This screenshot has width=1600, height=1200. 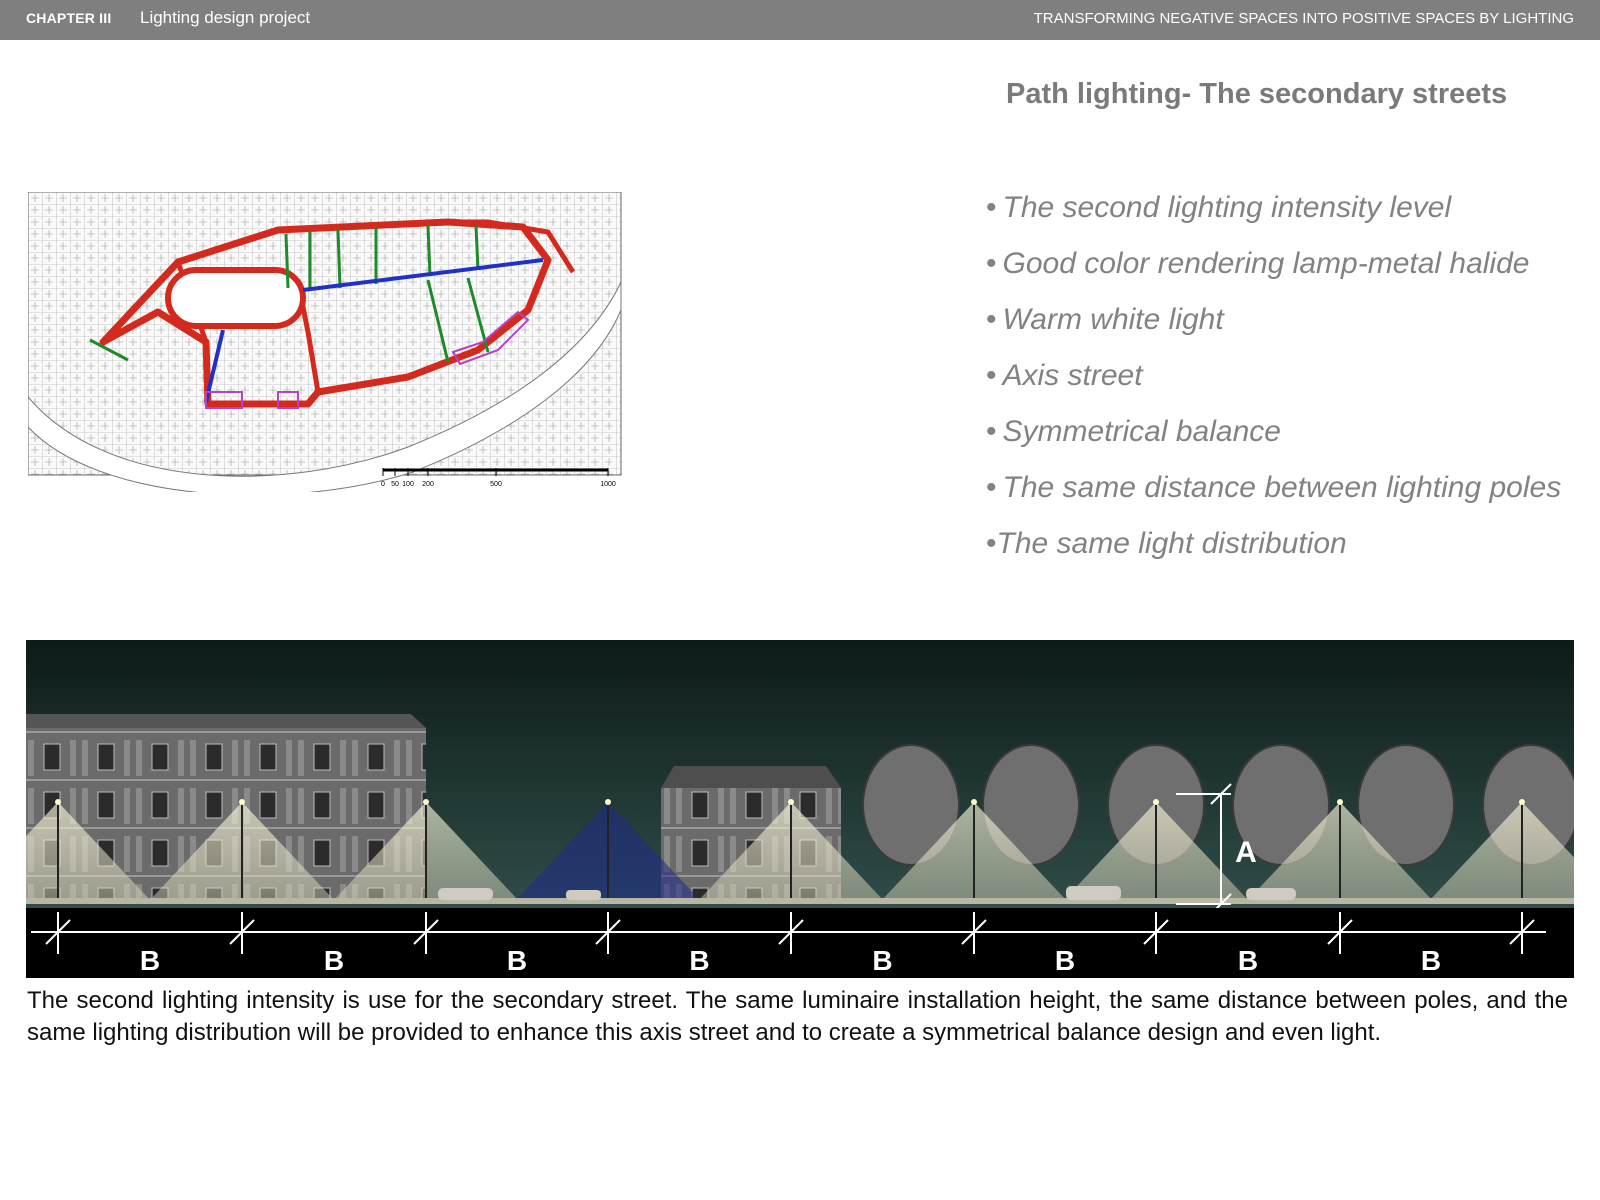 I want to click on scale-bar: 0 50 100 200 500 1000, so click(x=498, y=478).